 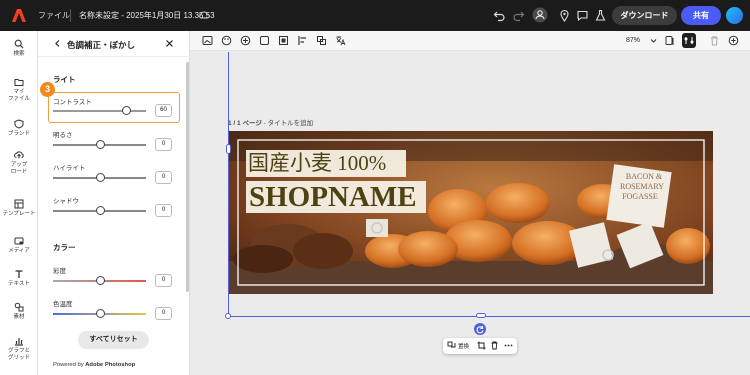 What do you see at coordinates (100, 144) in the screenshot?
I see `brightness-slider-handle` at bounding box center [100, 144].